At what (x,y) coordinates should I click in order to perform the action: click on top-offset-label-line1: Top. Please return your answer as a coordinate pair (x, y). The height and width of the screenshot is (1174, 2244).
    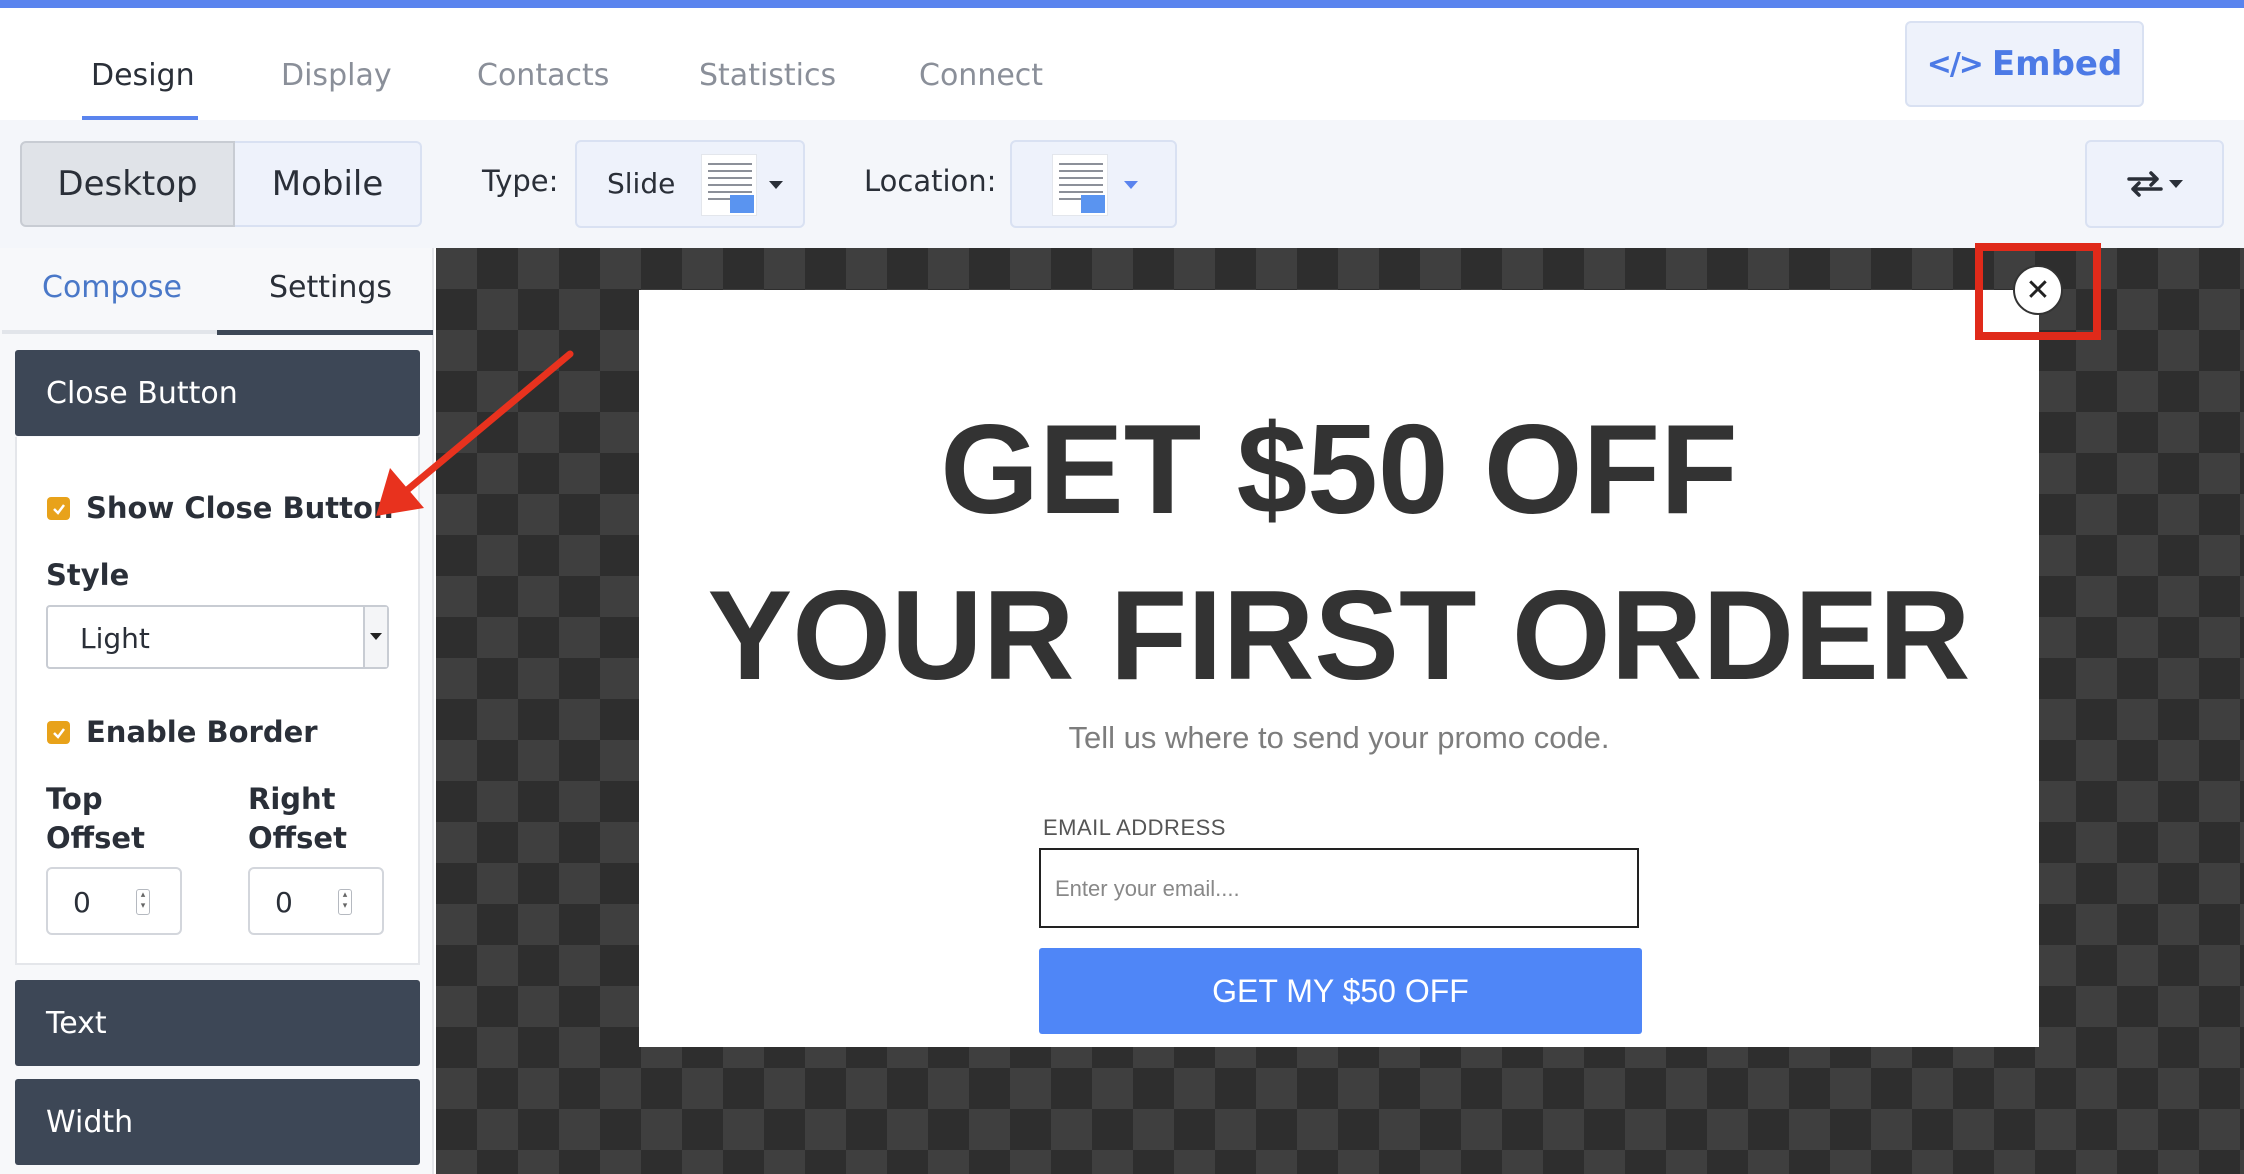
    Looking at the image, I should click on (74, 799).